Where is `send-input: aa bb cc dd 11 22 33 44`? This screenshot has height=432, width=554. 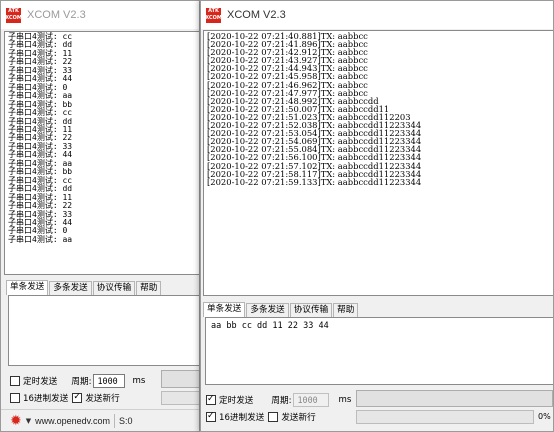
send-input: aa bb cc dd 11 22 33 44 is located at coordinates (379, 351).